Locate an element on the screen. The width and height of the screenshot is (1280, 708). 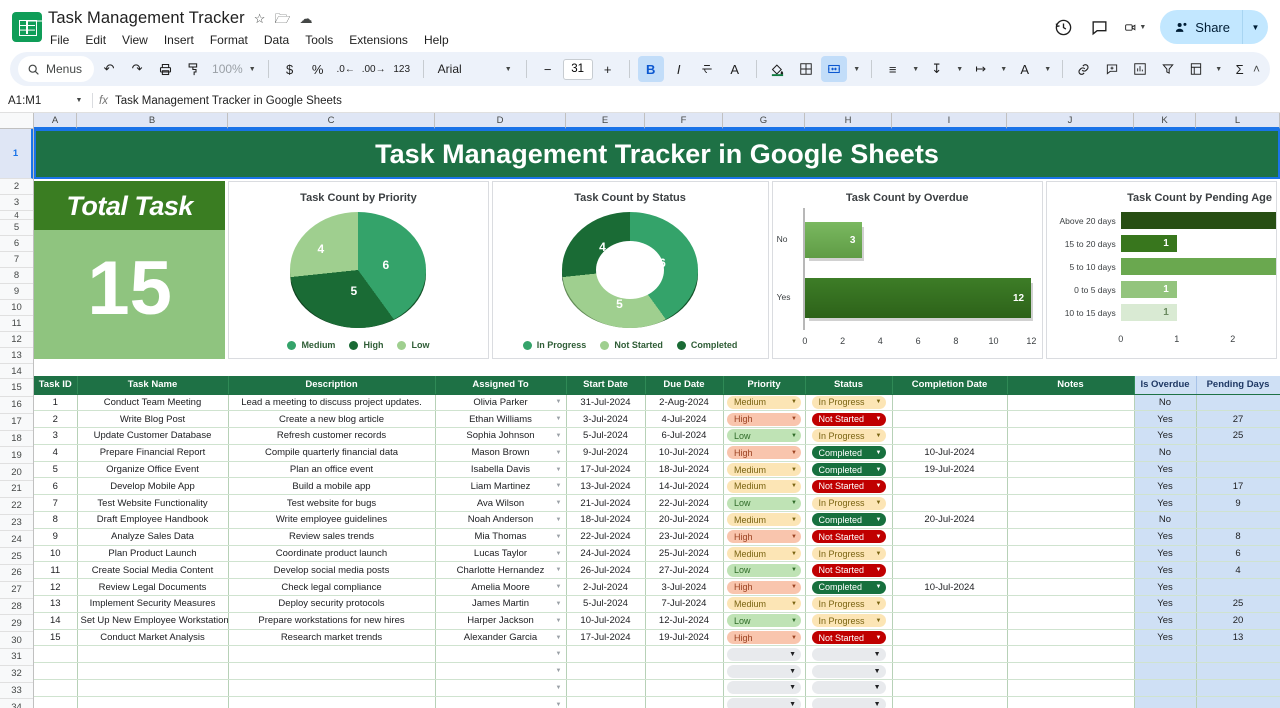
cell-start-date: 22-Jul-2024 is located at coordinates (606, 537).